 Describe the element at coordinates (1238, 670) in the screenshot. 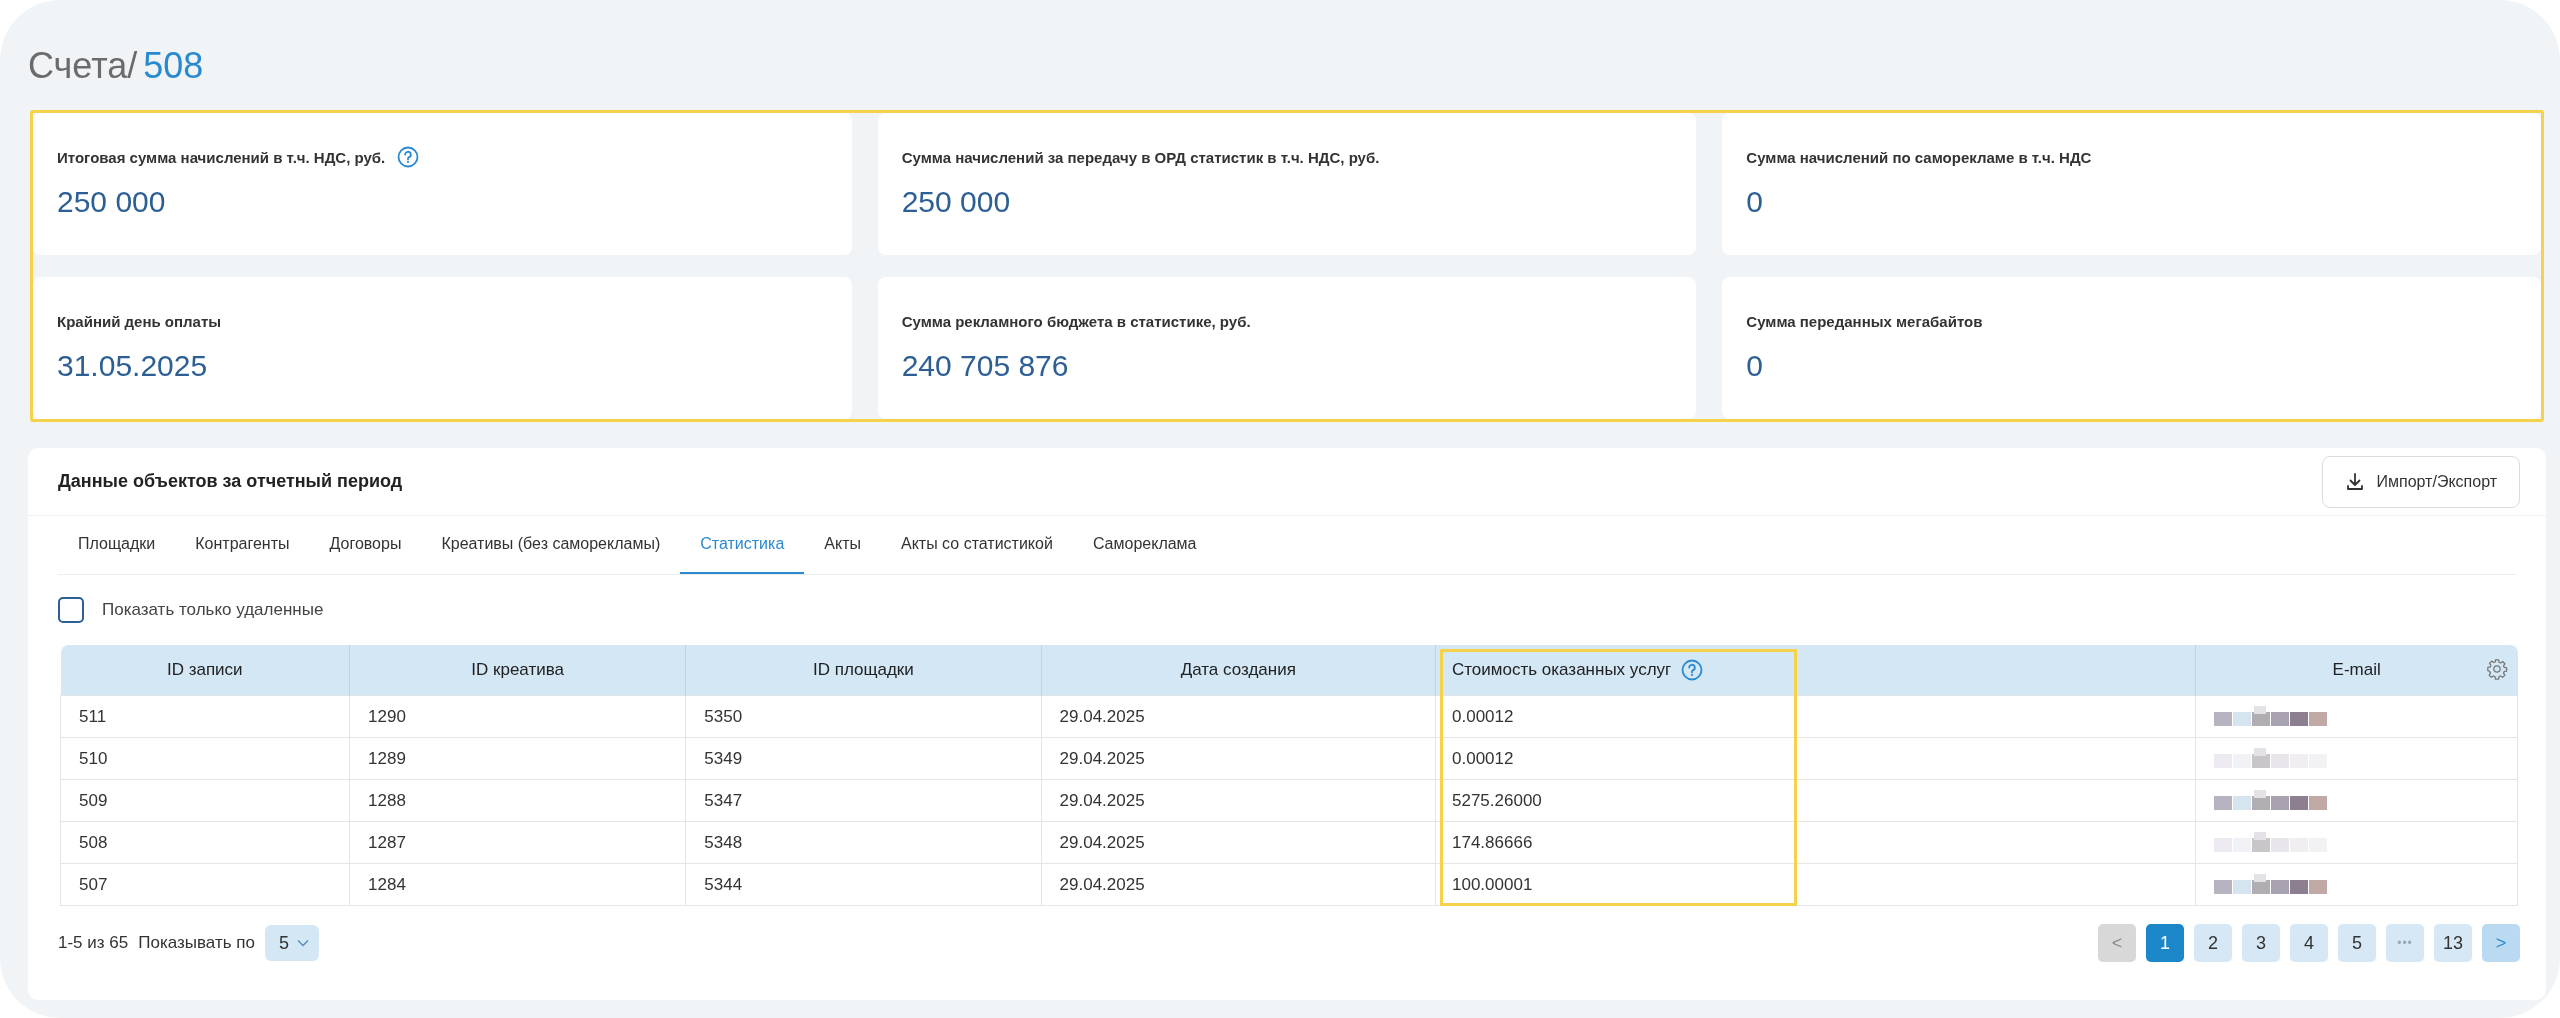

I see `column-header: Дата создания` at that location.